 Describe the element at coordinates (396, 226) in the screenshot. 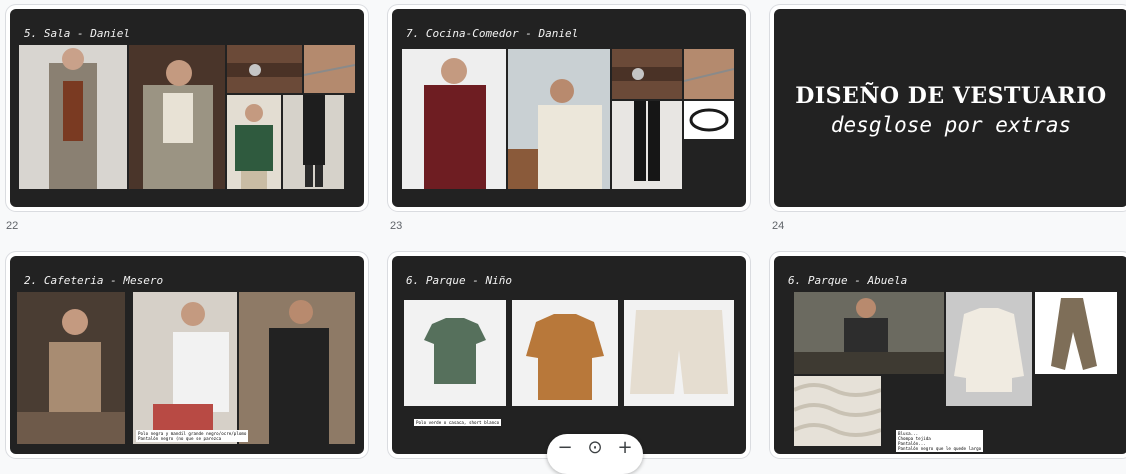

I see `page-number-23: 23` at that location.